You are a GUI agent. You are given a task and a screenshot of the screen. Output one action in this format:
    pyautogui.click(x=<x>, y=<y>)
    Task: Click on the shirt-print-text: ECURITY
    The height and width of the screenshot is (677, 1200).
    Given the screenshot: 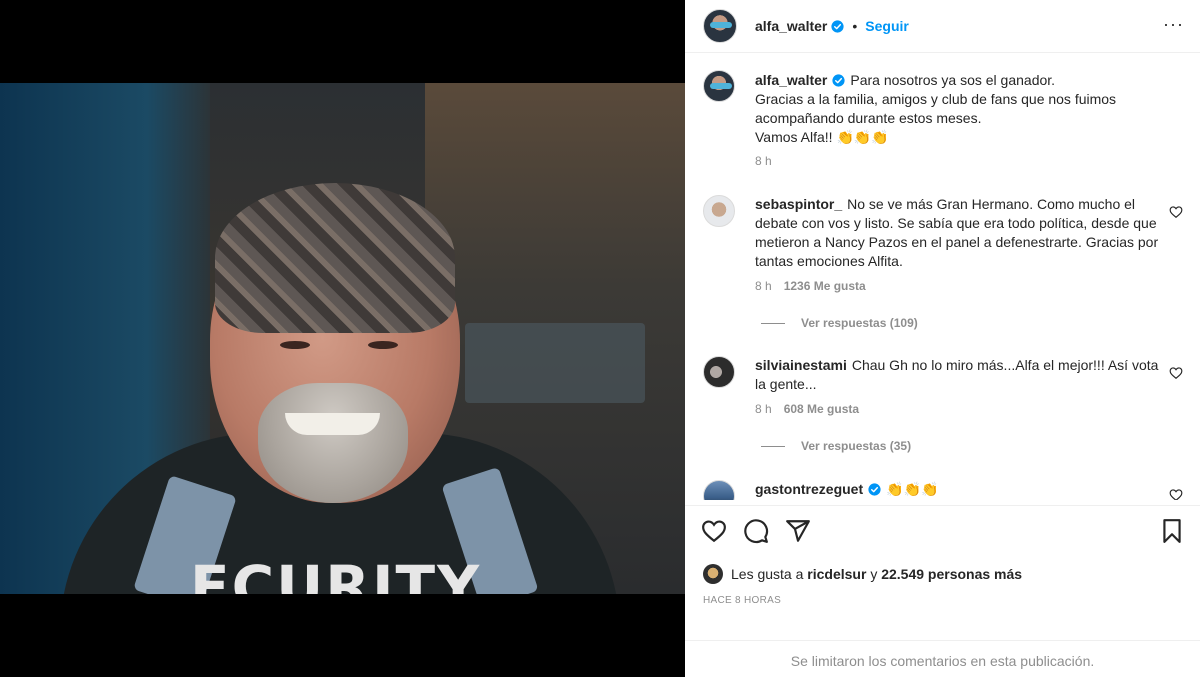 What is the action you would take?
    pyautogui.click(x=336, y=573)
    